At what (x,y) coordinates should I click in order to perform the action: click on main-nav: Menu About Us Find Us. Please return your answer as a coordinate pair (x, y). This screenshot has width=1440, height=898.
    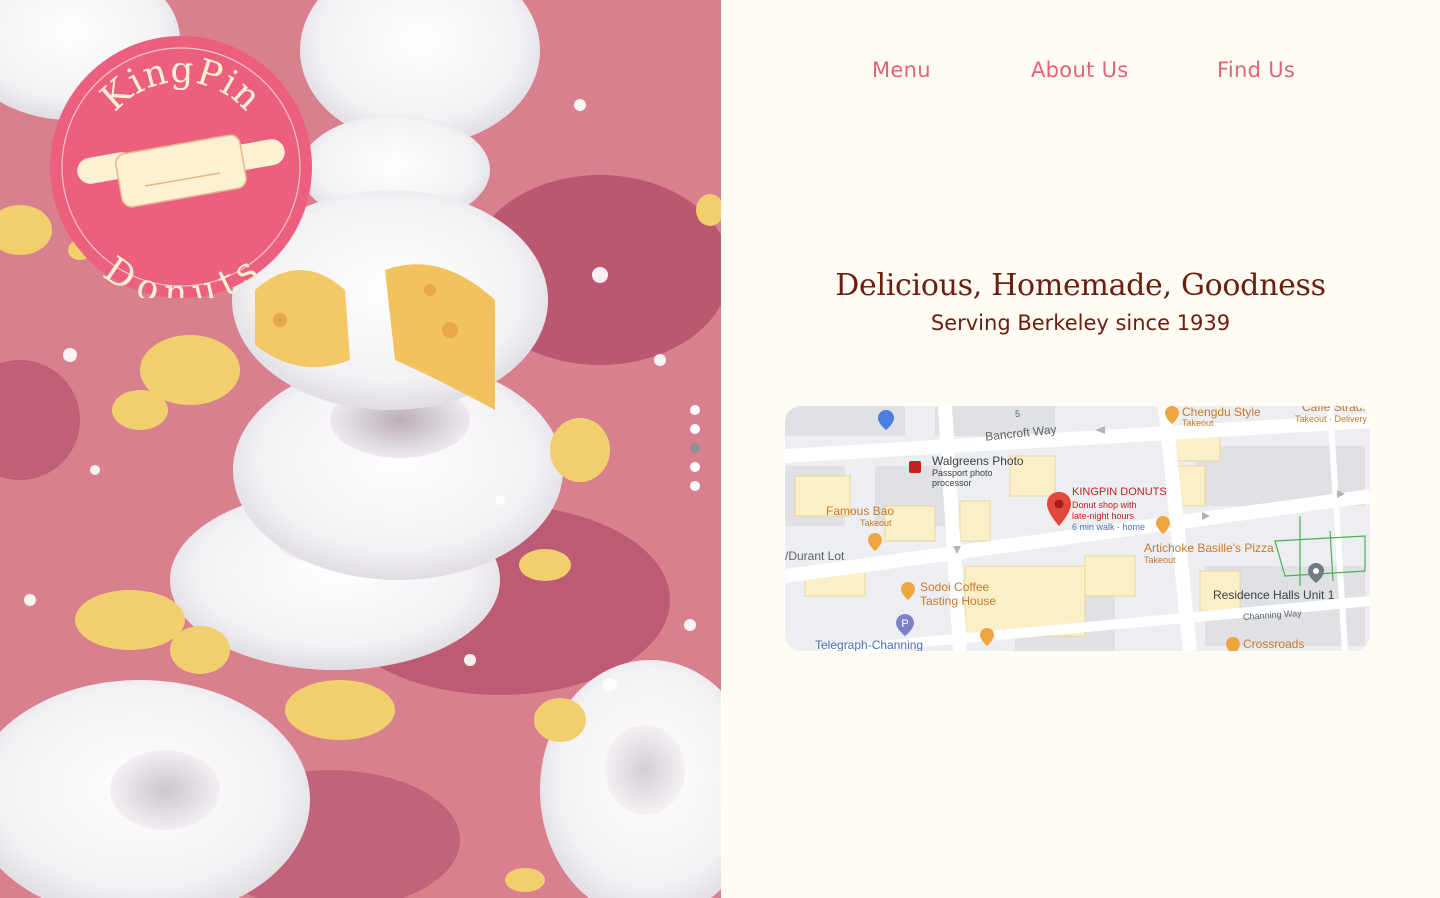
    Looking at the image, I should click on (1080, 74).